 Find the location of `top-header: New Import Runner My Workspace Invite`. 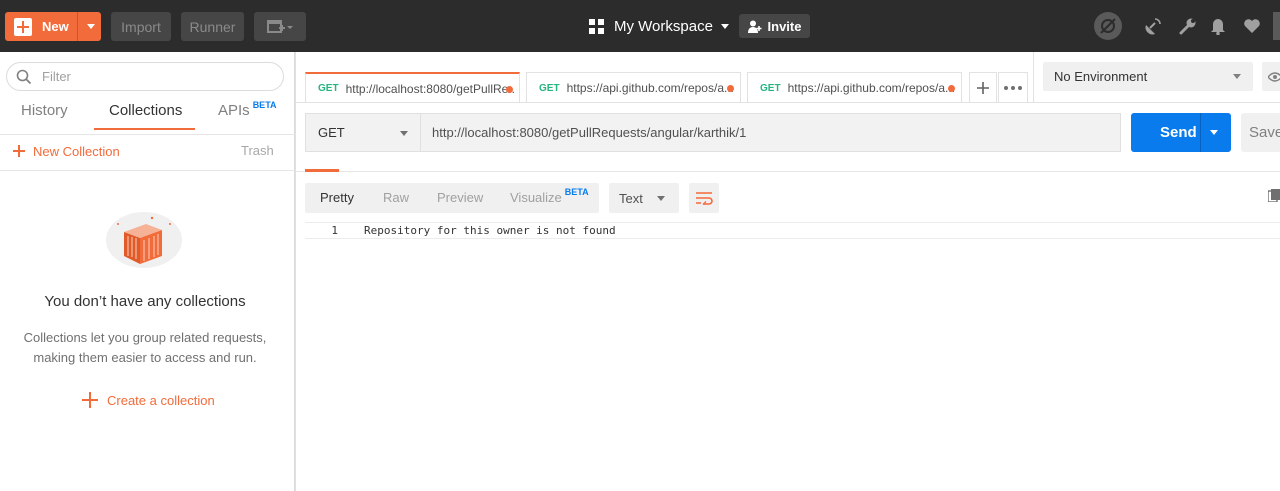

top-header: New Import Runner My Workspace Invite is located at coordinates (640, 26).